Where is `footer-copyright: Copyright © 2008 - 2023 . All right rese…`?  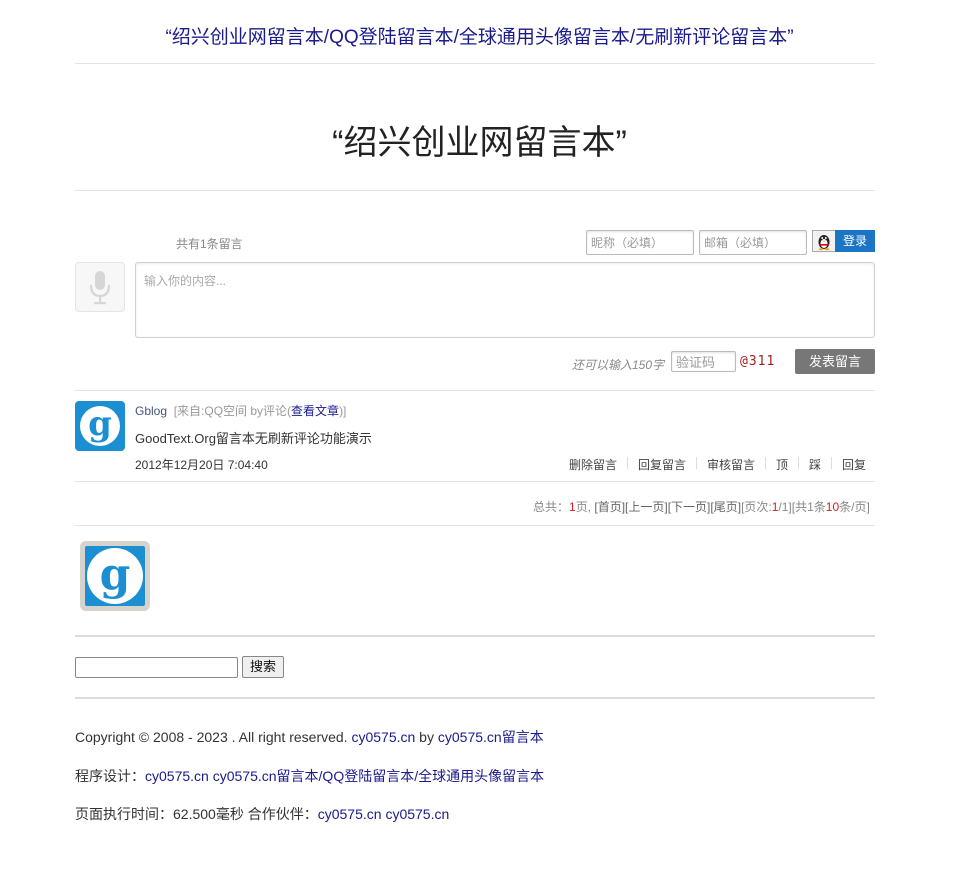
footer-copyright: Copyright © 2008 - 2023 . All right rese… is located at coordinates (309, 737).